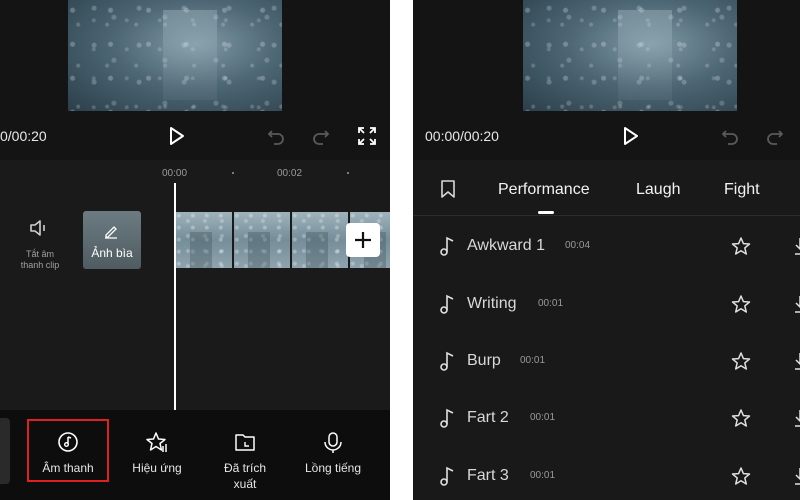 Image resolution: width=800 pixels, height=500 pixels. What do you see at coordinates (333, 468) in the screenshot?
I see `tool-voiceover-label: Lồng tiếng` at bounding box center [333, 468].